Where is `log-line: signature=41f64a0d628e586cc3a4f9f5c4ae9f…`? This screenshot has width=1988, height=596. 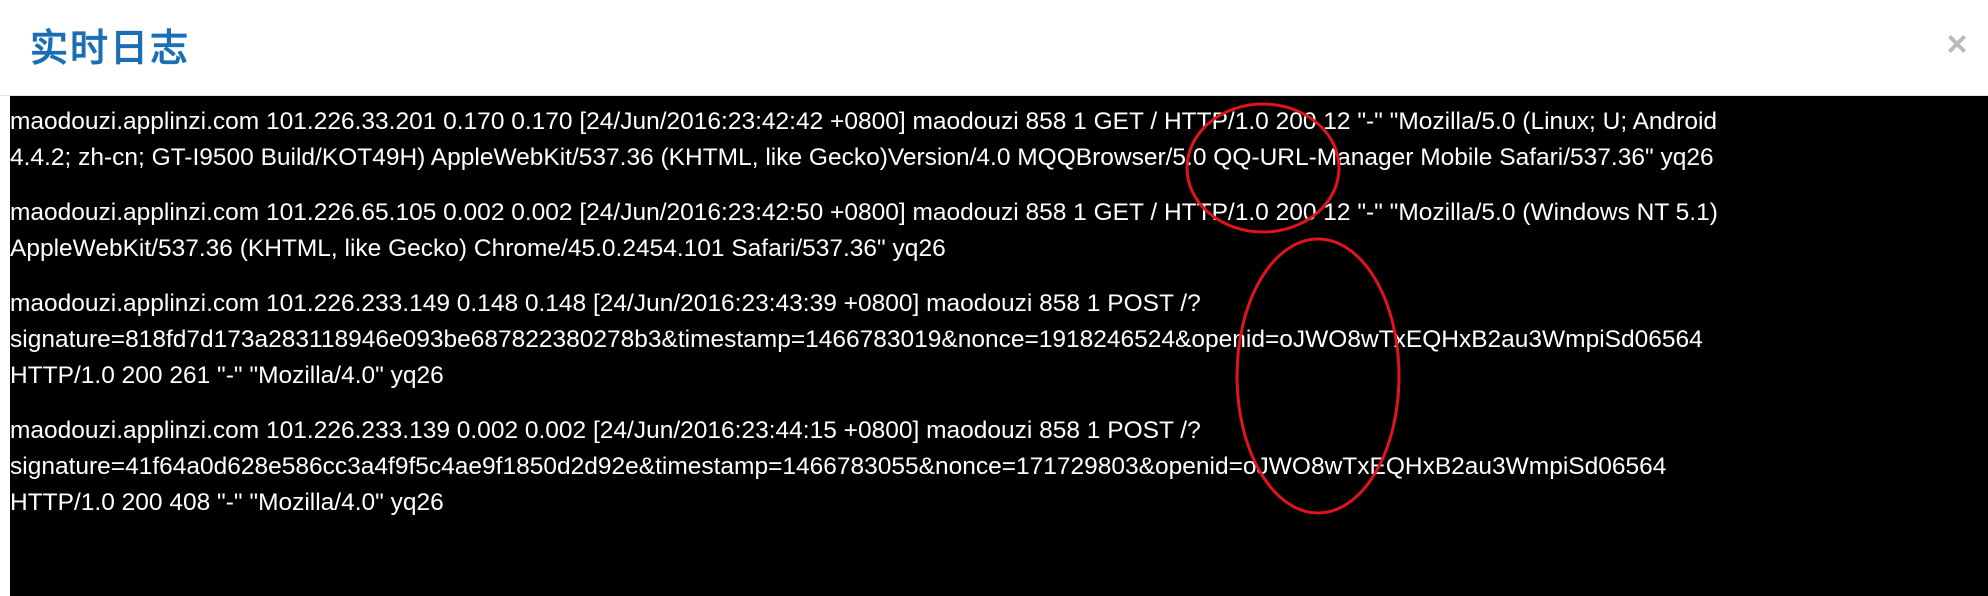 log-line: signature=41f64a0d628e586cc3a4f9f5c4ae9f… is located at coordinates (838, 466).